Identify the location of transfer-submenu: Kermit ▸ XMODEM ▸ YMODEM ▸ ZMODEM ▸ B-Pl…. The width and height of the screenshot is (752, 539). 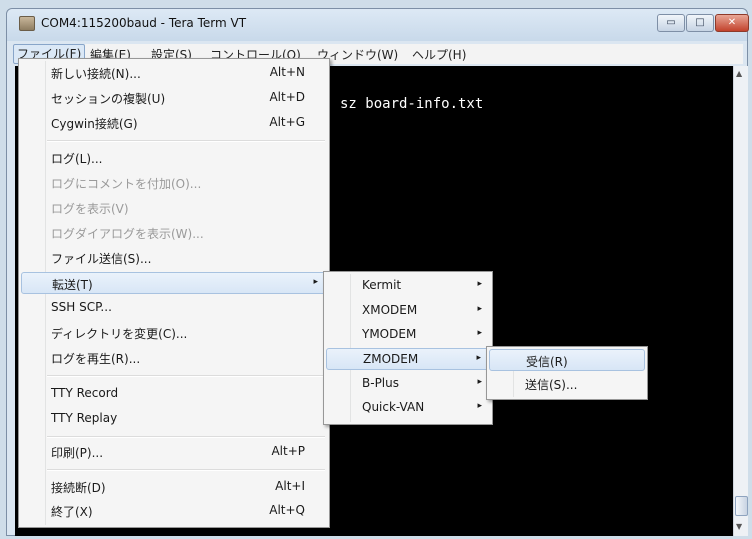
(408, 348).